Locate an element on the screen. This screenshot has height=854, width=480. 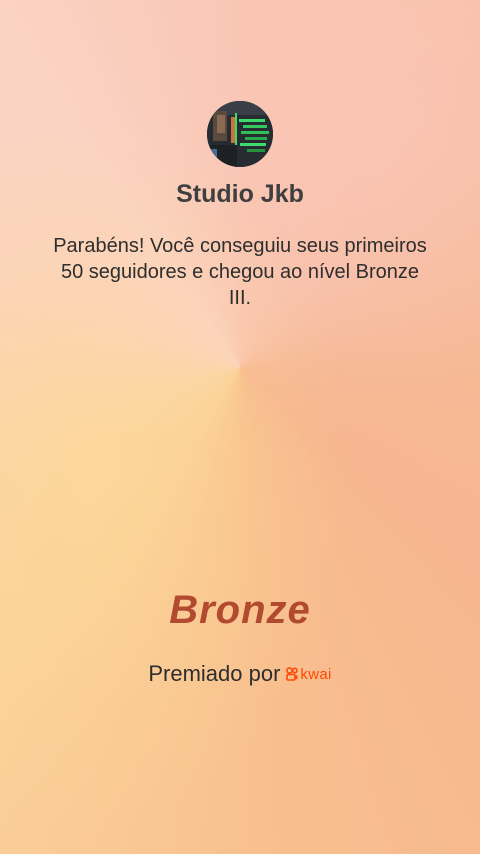
kwai-icon is located at coordinates (292, 674).